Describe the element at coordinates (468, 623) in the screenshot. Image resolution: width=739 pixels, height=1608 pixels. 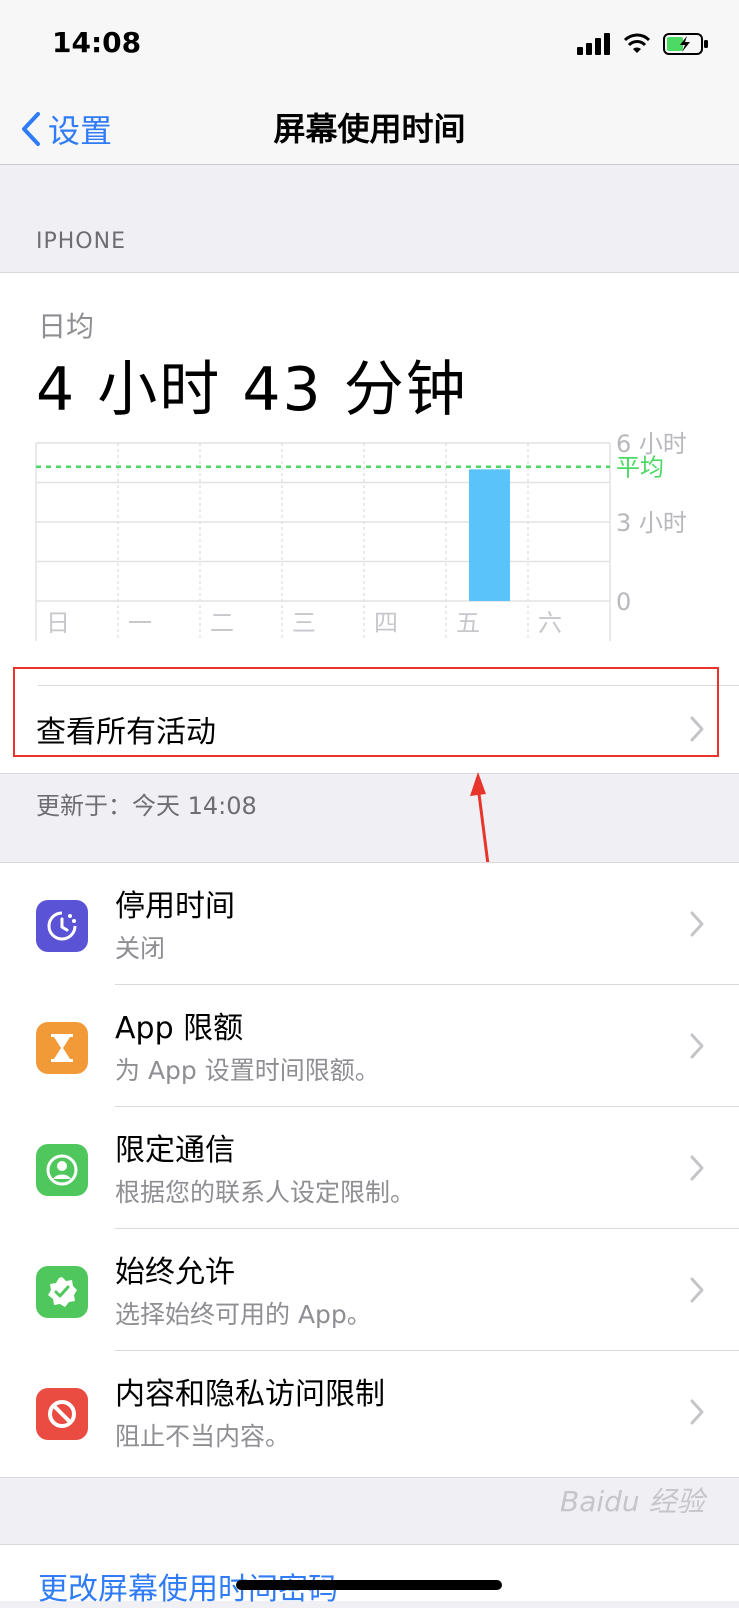
I see `chart-x-tick-label: 五` at that location.